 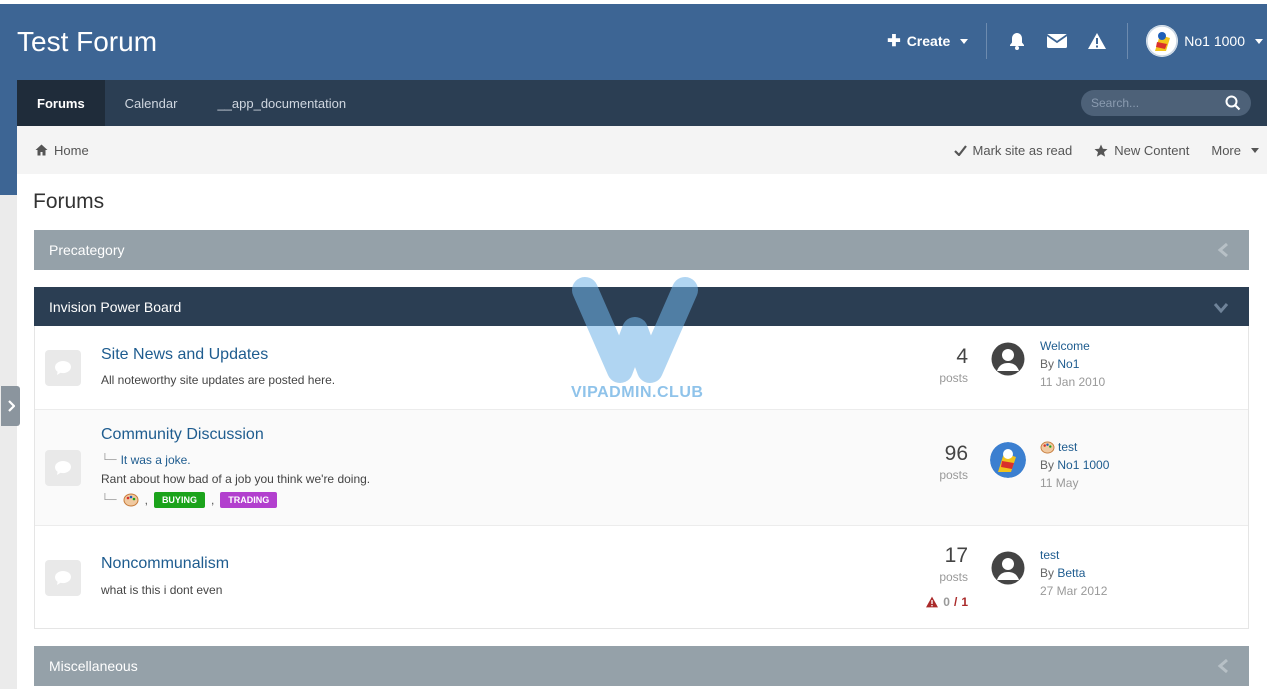 I want to click on subforum-link: └─ It was a joke., so click(x=146, y=460).